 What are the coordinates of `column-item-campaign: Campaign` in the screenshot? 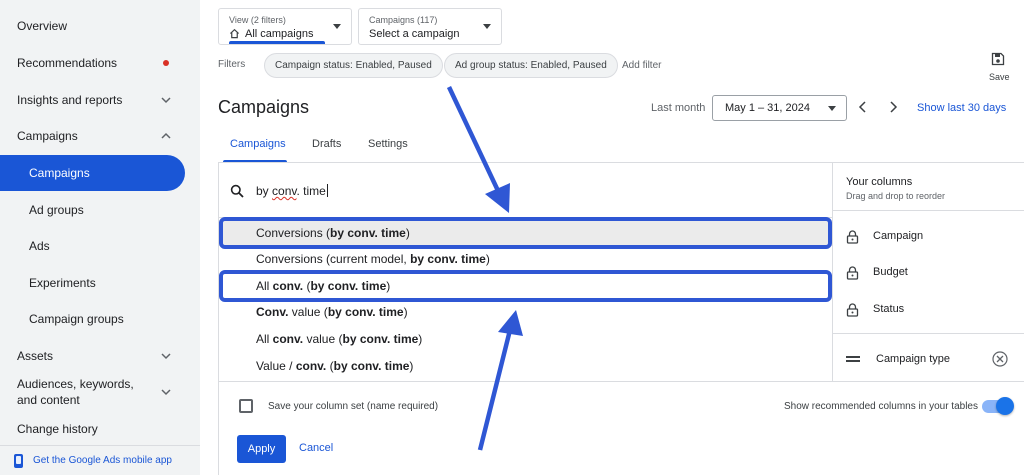 It's located at (928, 237).